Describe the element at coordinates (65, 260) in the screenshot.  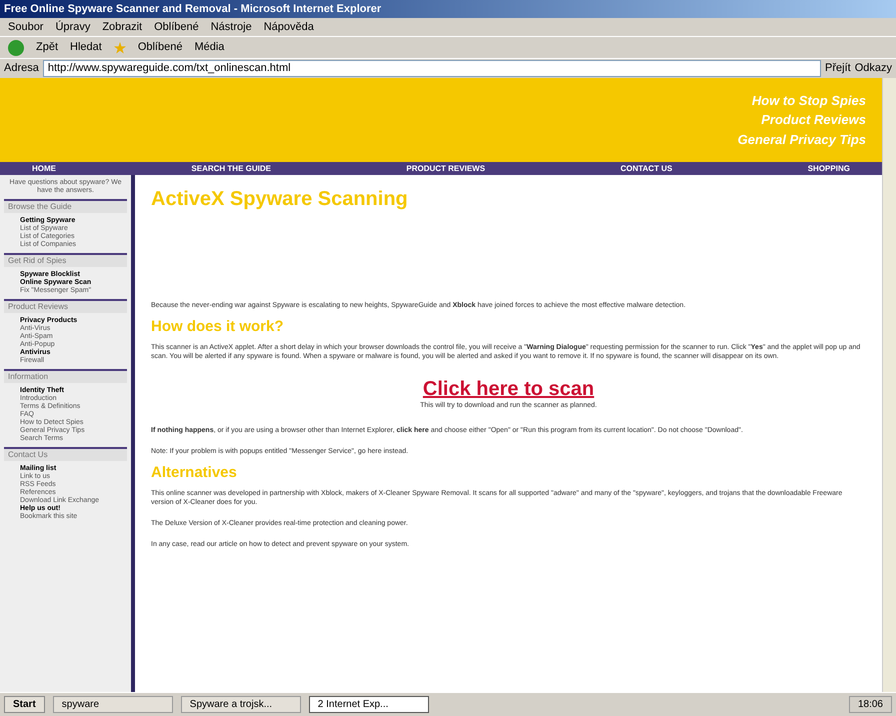
I see `sidebar-heading: Get Rid of Spies` at that location.